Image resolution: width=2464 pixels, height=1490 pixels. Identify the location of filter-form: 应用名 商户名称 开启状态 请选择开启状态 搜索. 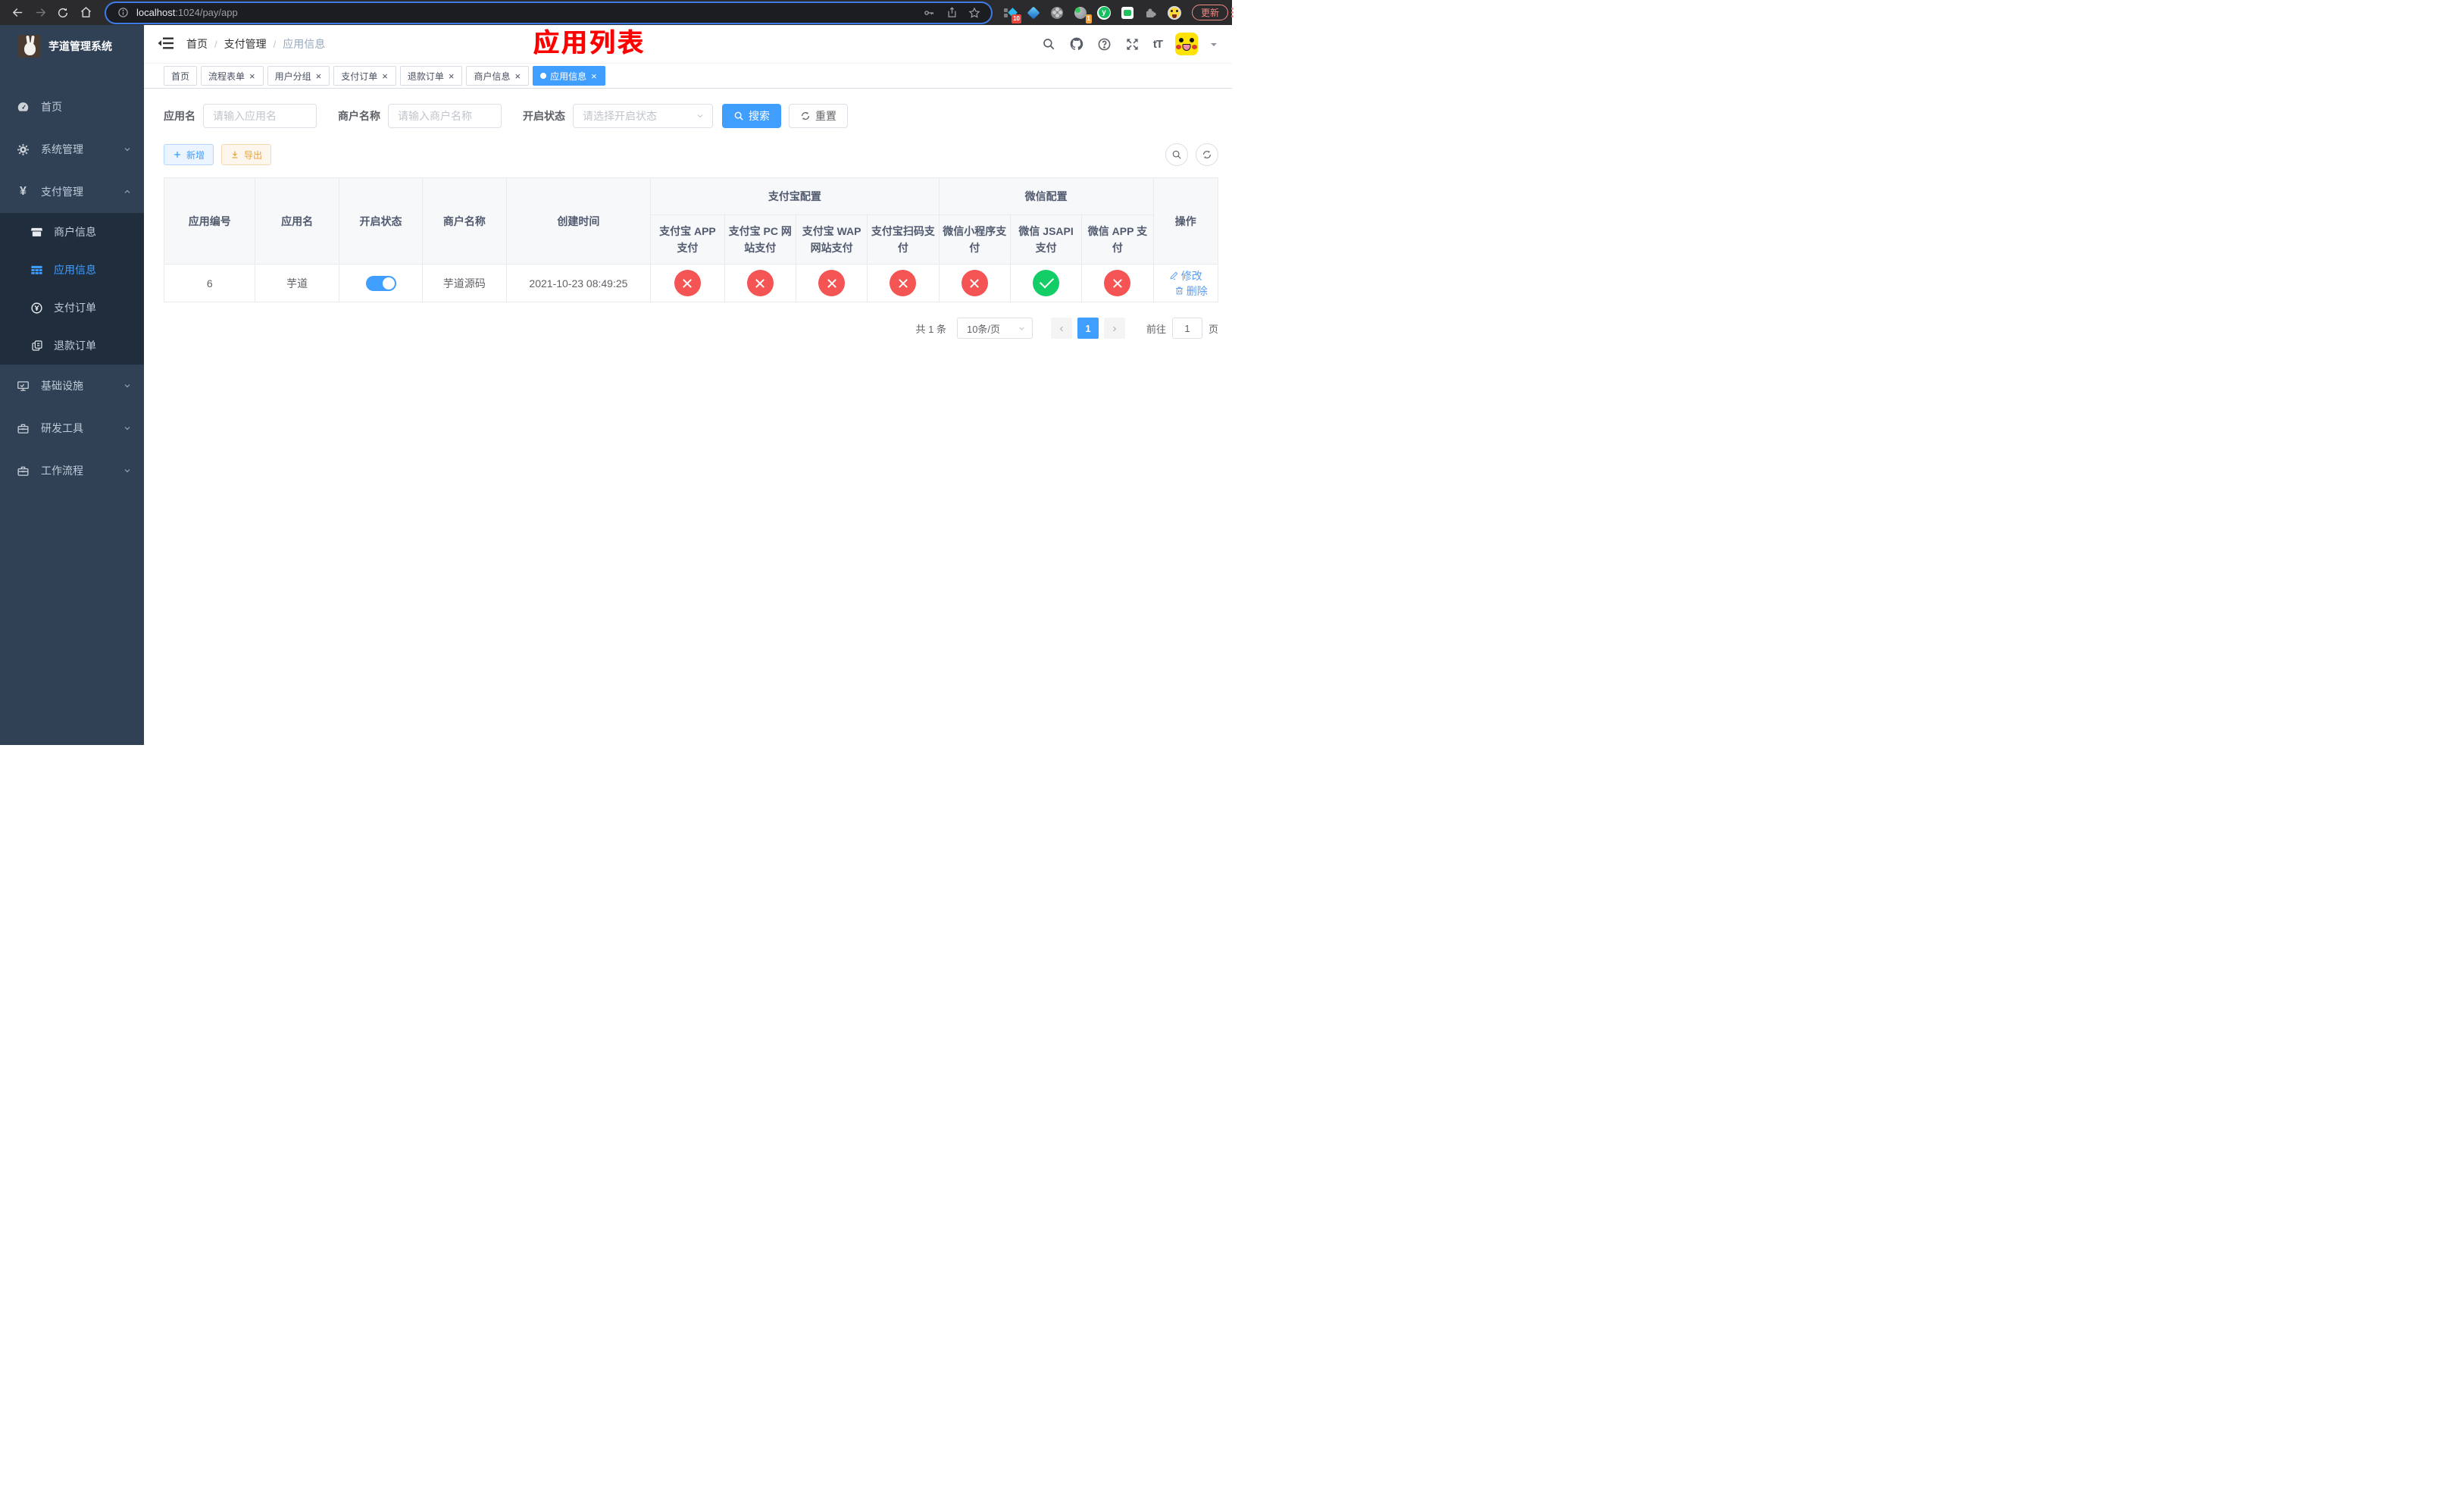
(691, 116).